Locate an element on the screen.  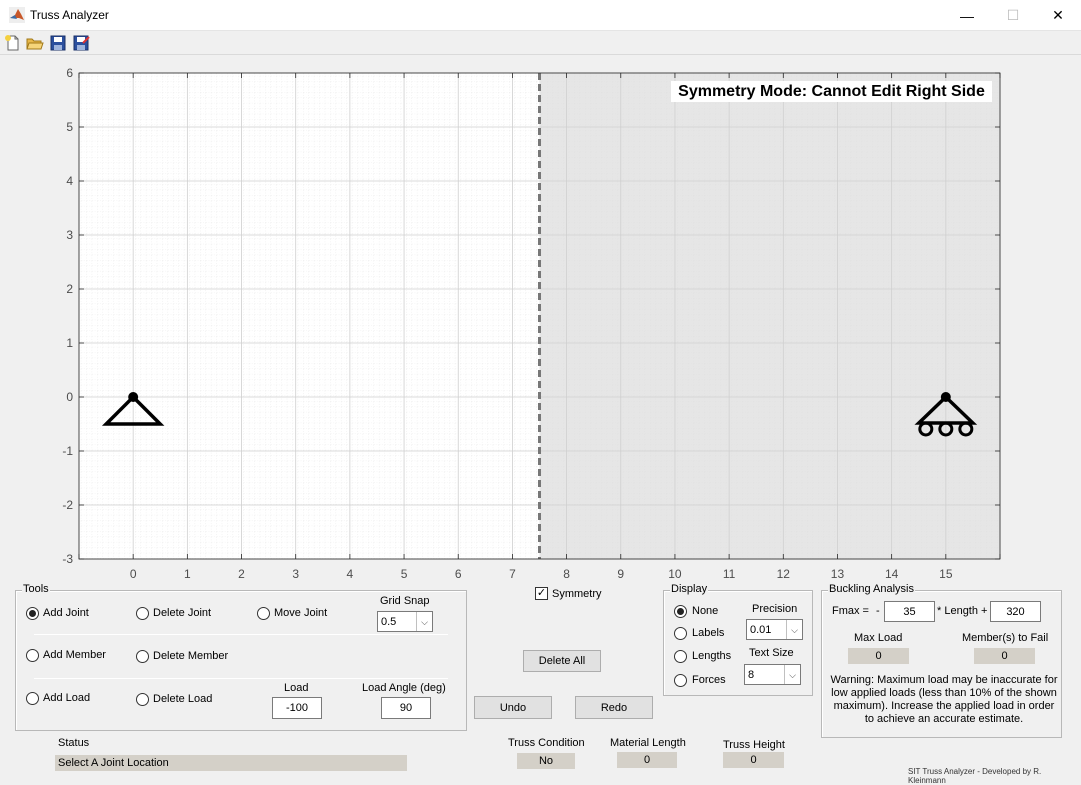
display-panel-title: Display is located at coordinates (689, 589).